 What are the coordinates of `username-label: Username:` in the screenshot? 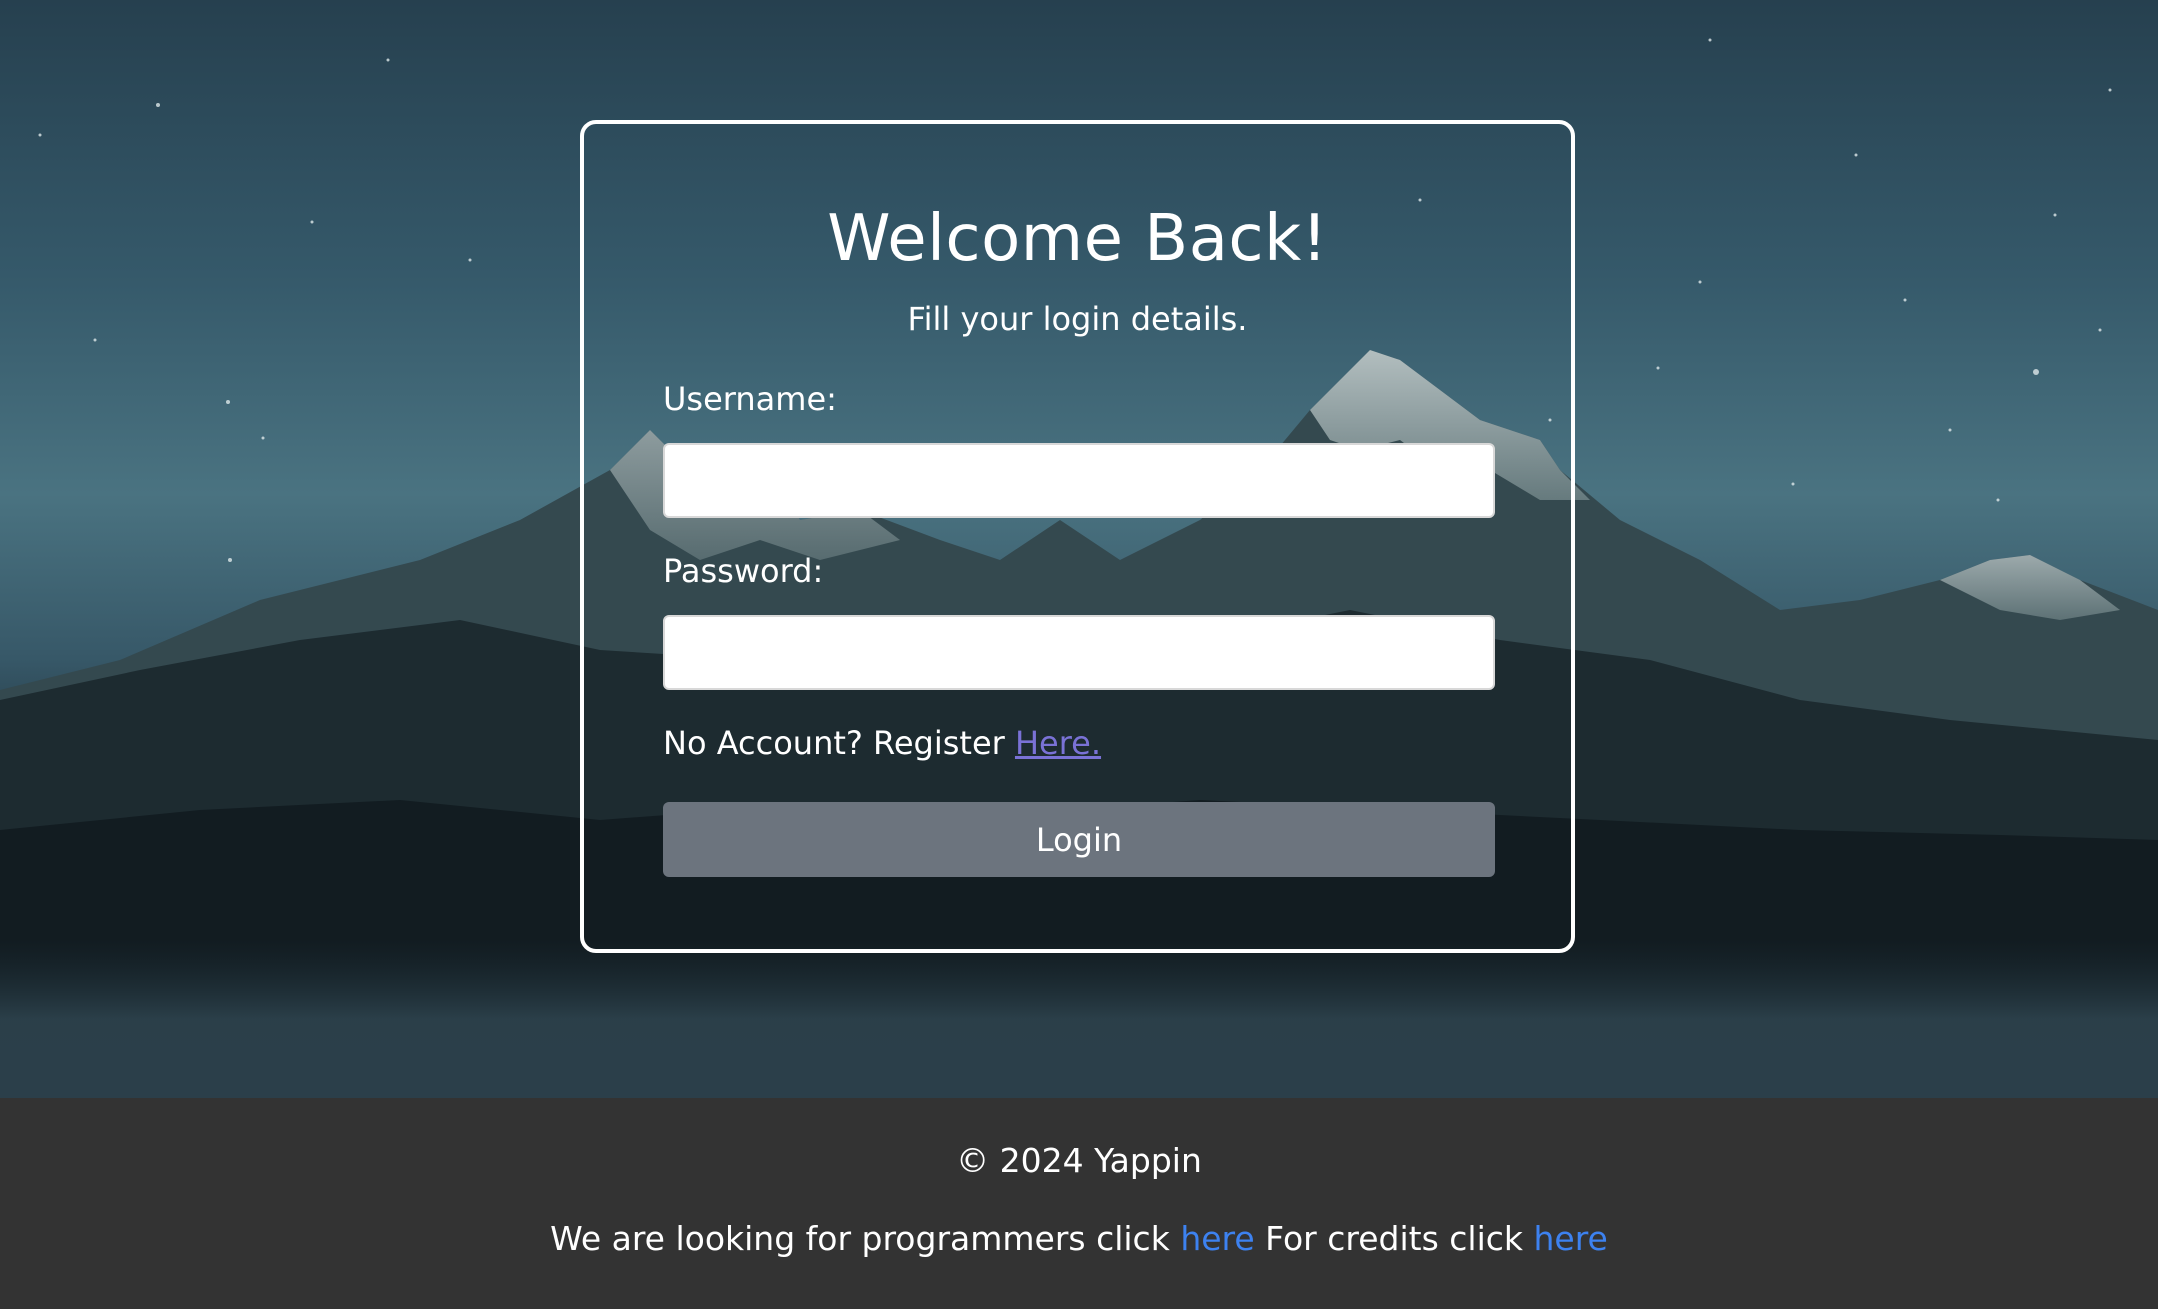 It's located at (750, 399).